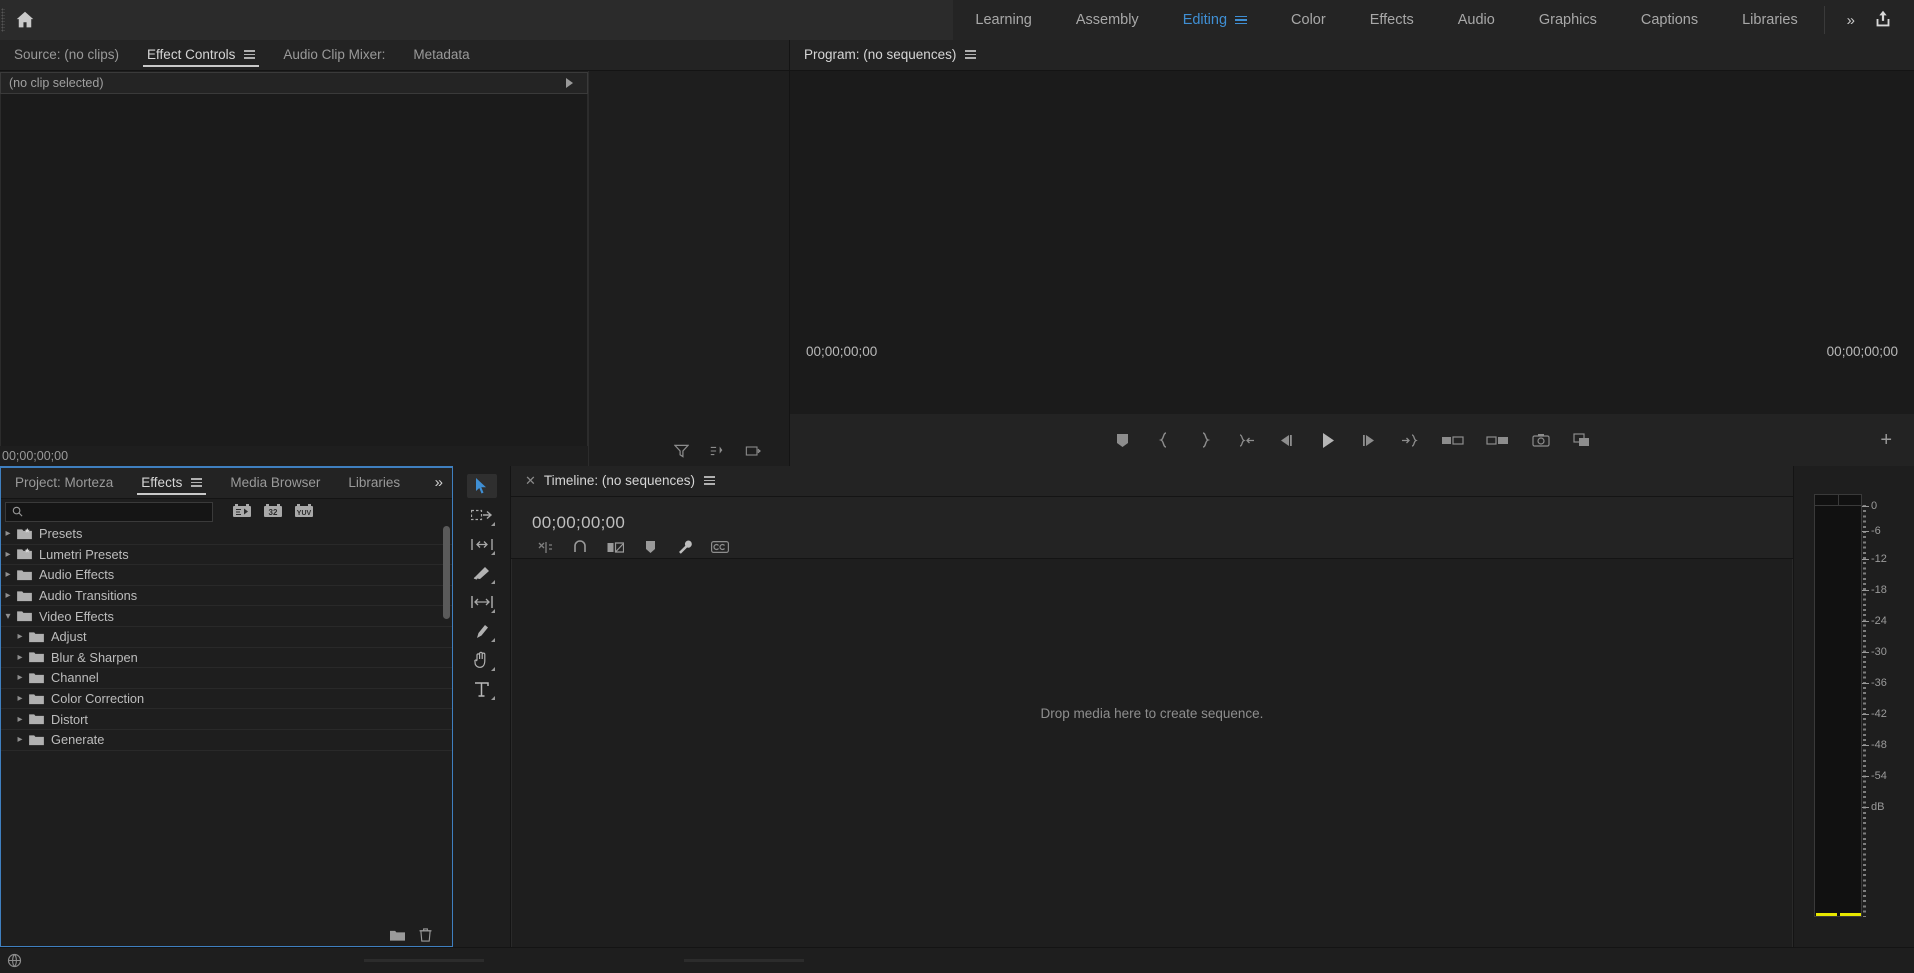 The image size is (1914, 973). Describe the element at coordinates (1392, 20) in the screenshot. I see `workspace-tab-effects: Effects` at that location.